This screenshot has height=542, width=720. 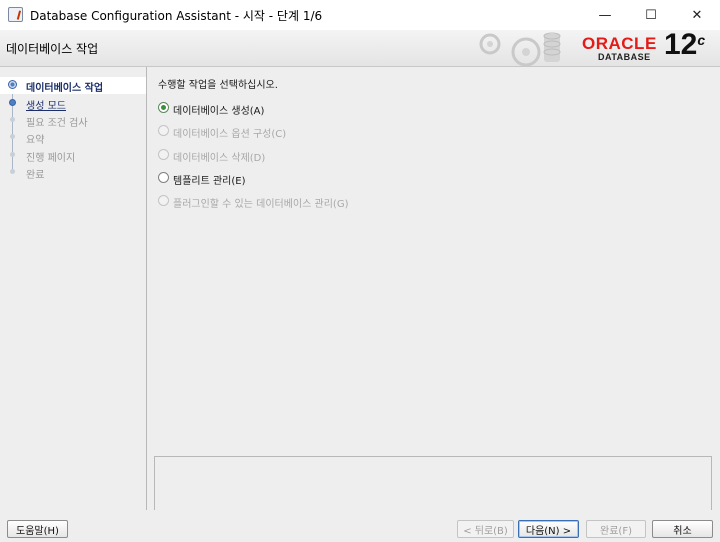 I want to click on next-button: 다음(N) >, so click(x=548, y=529).